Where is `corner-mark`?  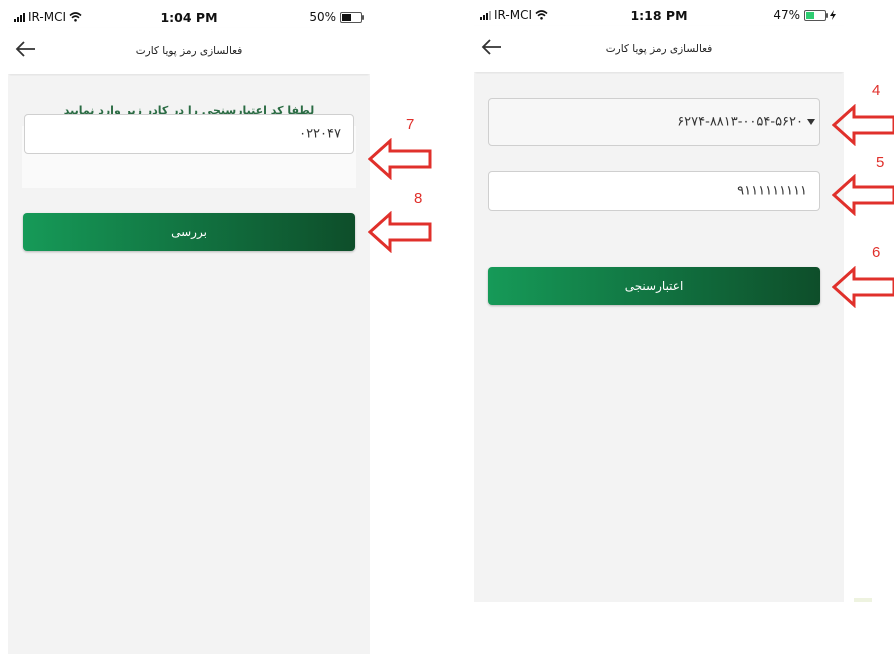 corner-mark is located at coordinates (863, 600).